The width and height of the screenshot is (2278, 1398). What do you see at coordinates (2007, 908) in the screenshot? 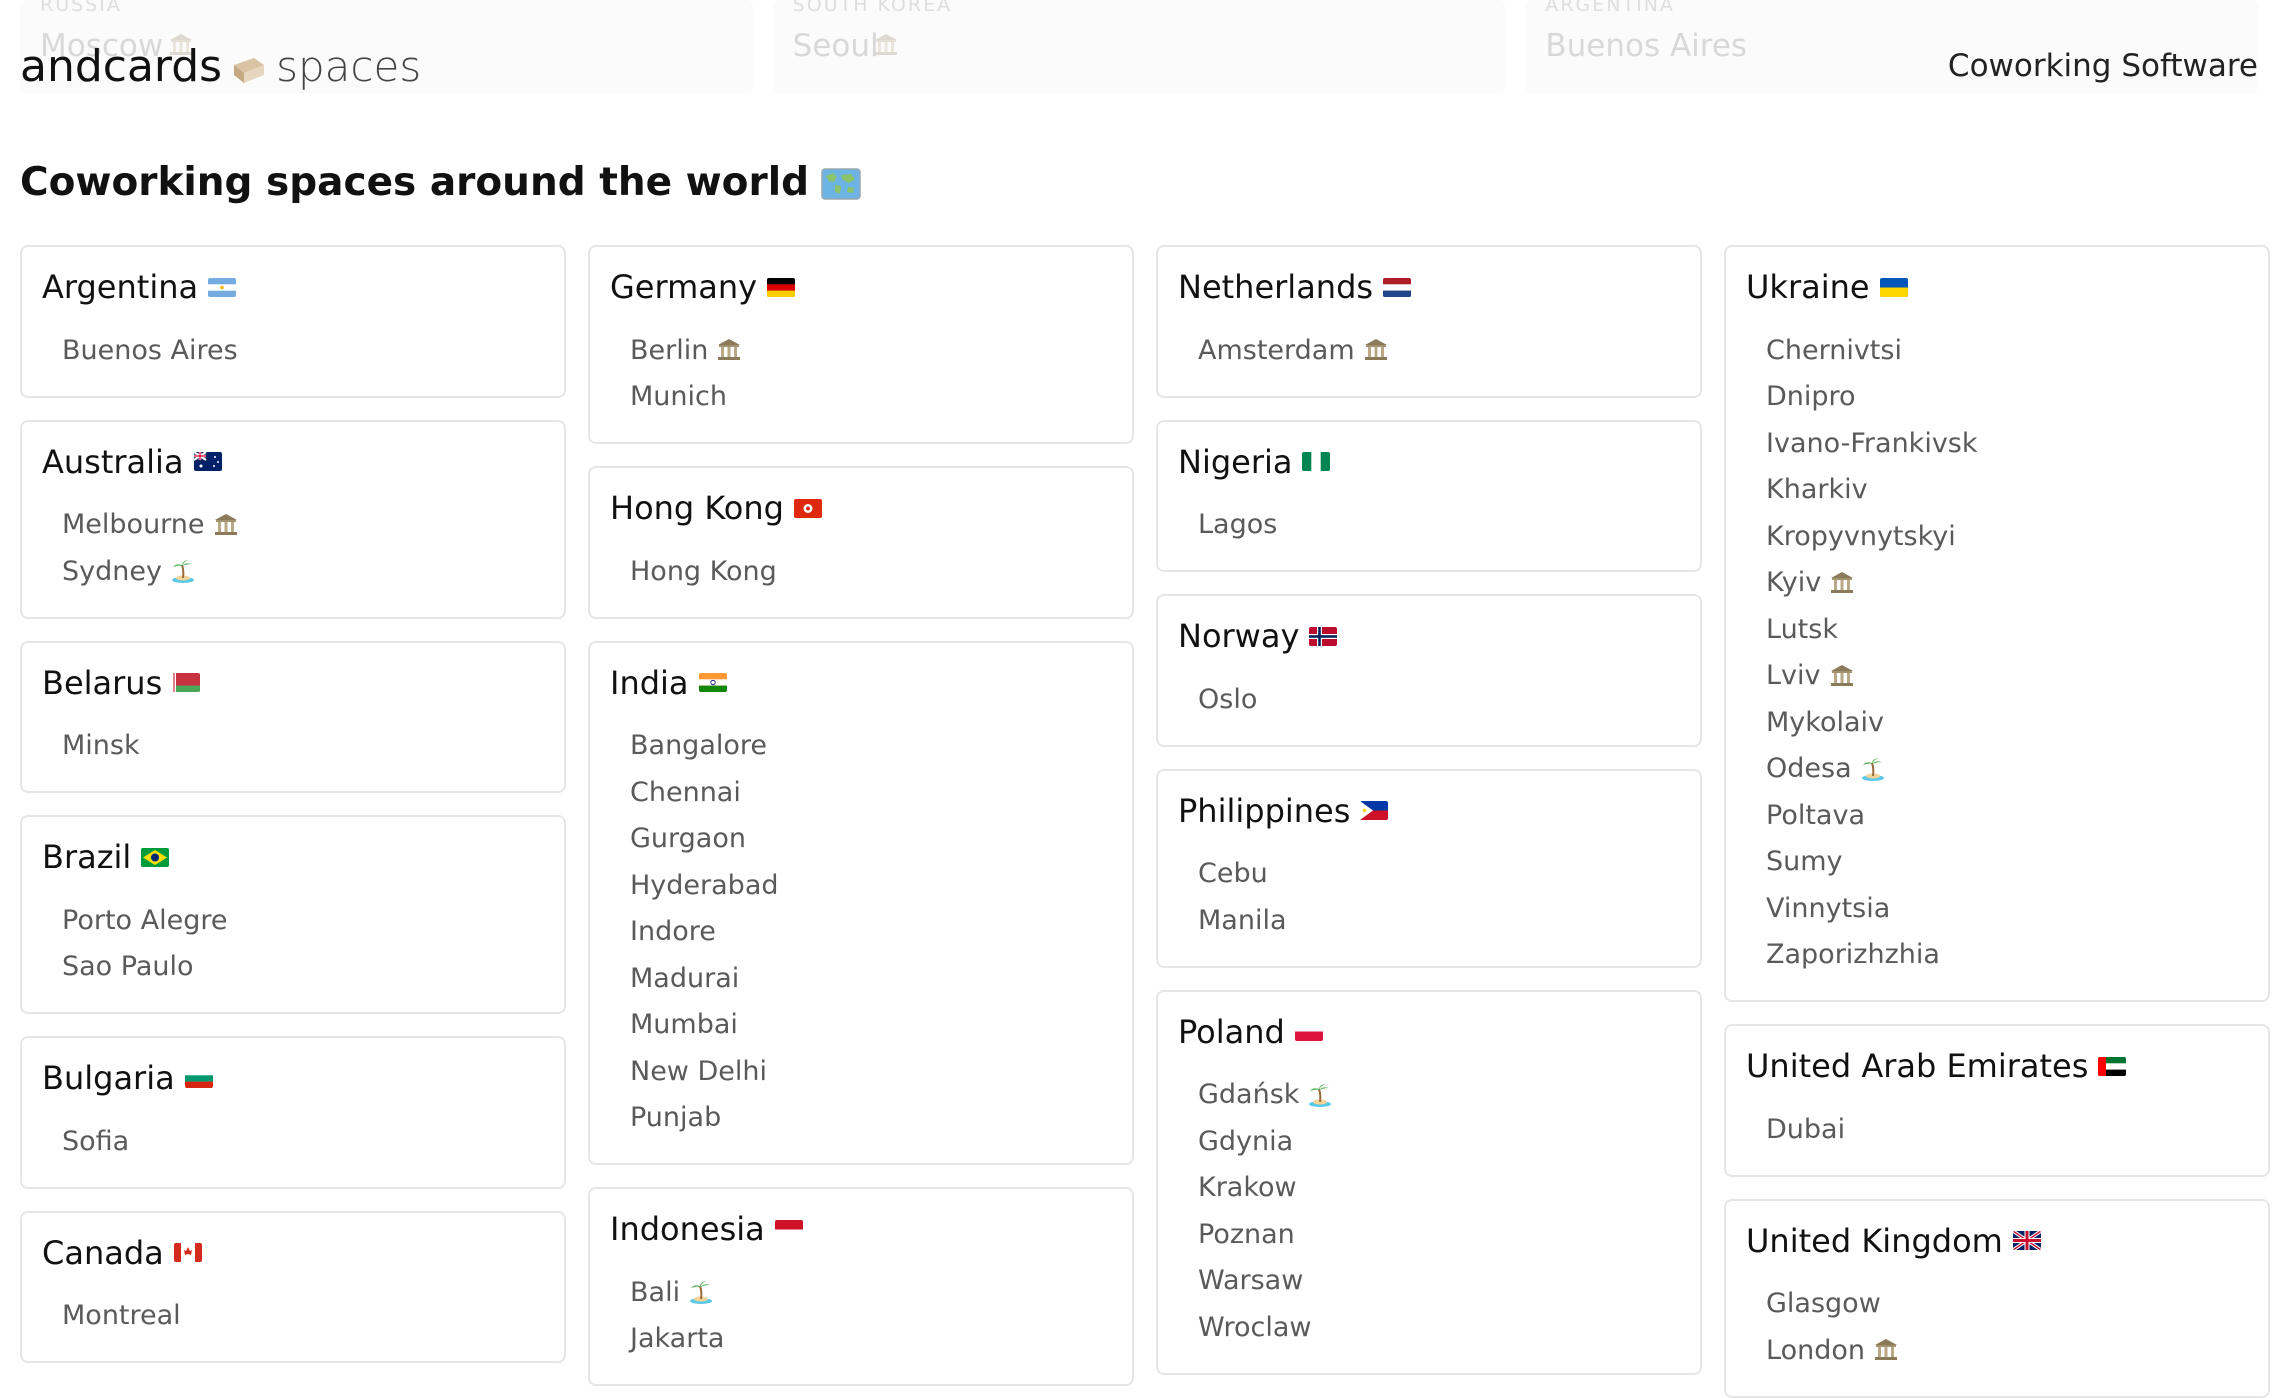
I see `city-link: Vinnytsia` at bounding box center [2007, 908].